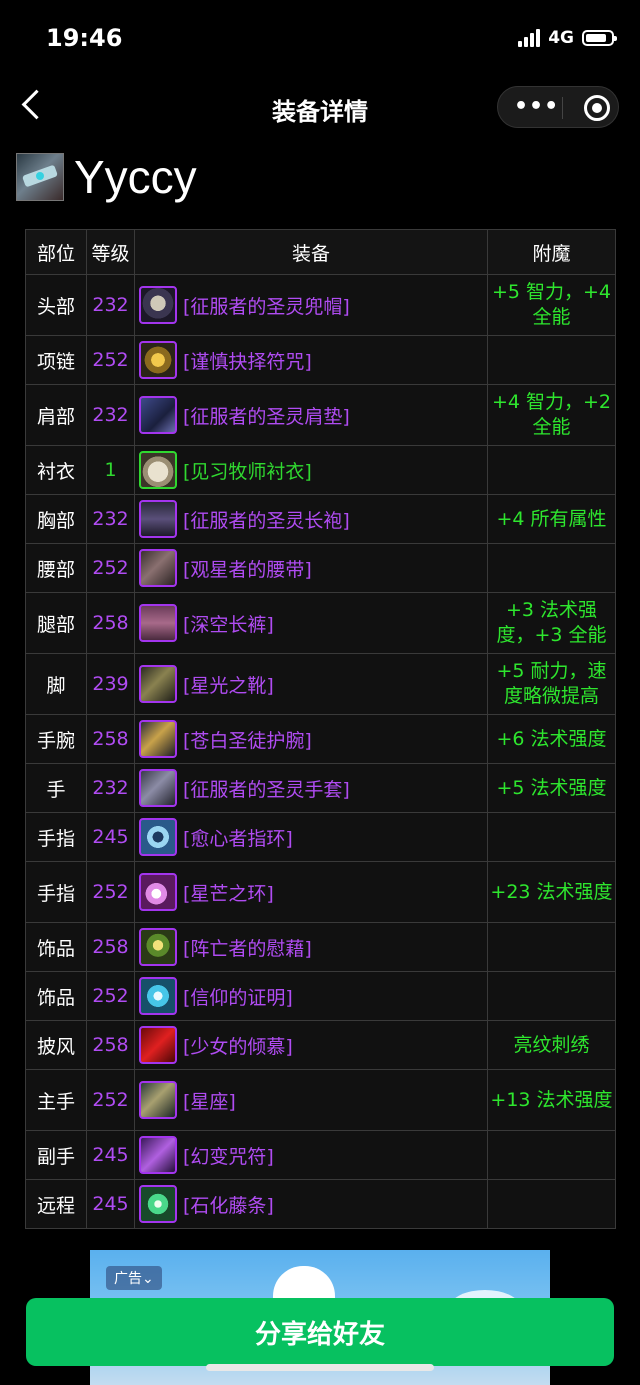 The height and width of the screenshot is (1385, 640). Describe the element at coordinates (158, 1155) in the screenshot. I see `offhand-icon` at that location.